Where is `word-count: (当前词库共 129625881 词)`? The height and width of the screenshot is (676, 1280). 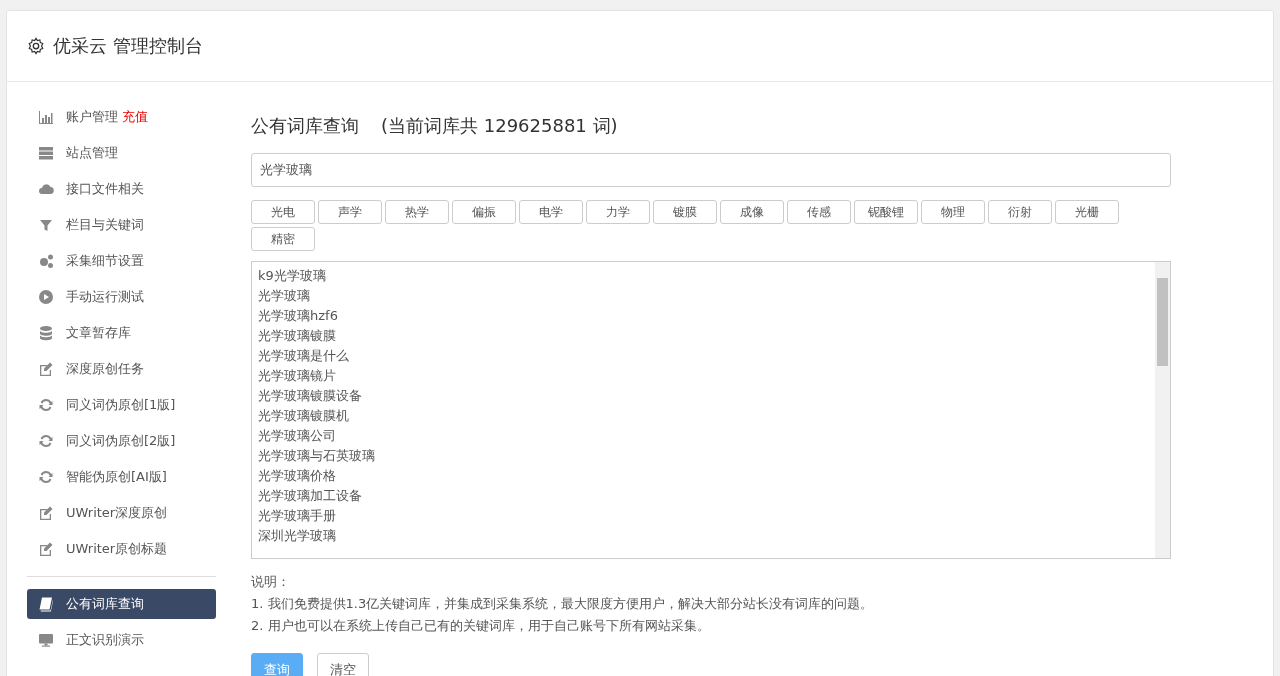 word-count: (当前词库共 129625881 词) is located at coordinates (499, 126).